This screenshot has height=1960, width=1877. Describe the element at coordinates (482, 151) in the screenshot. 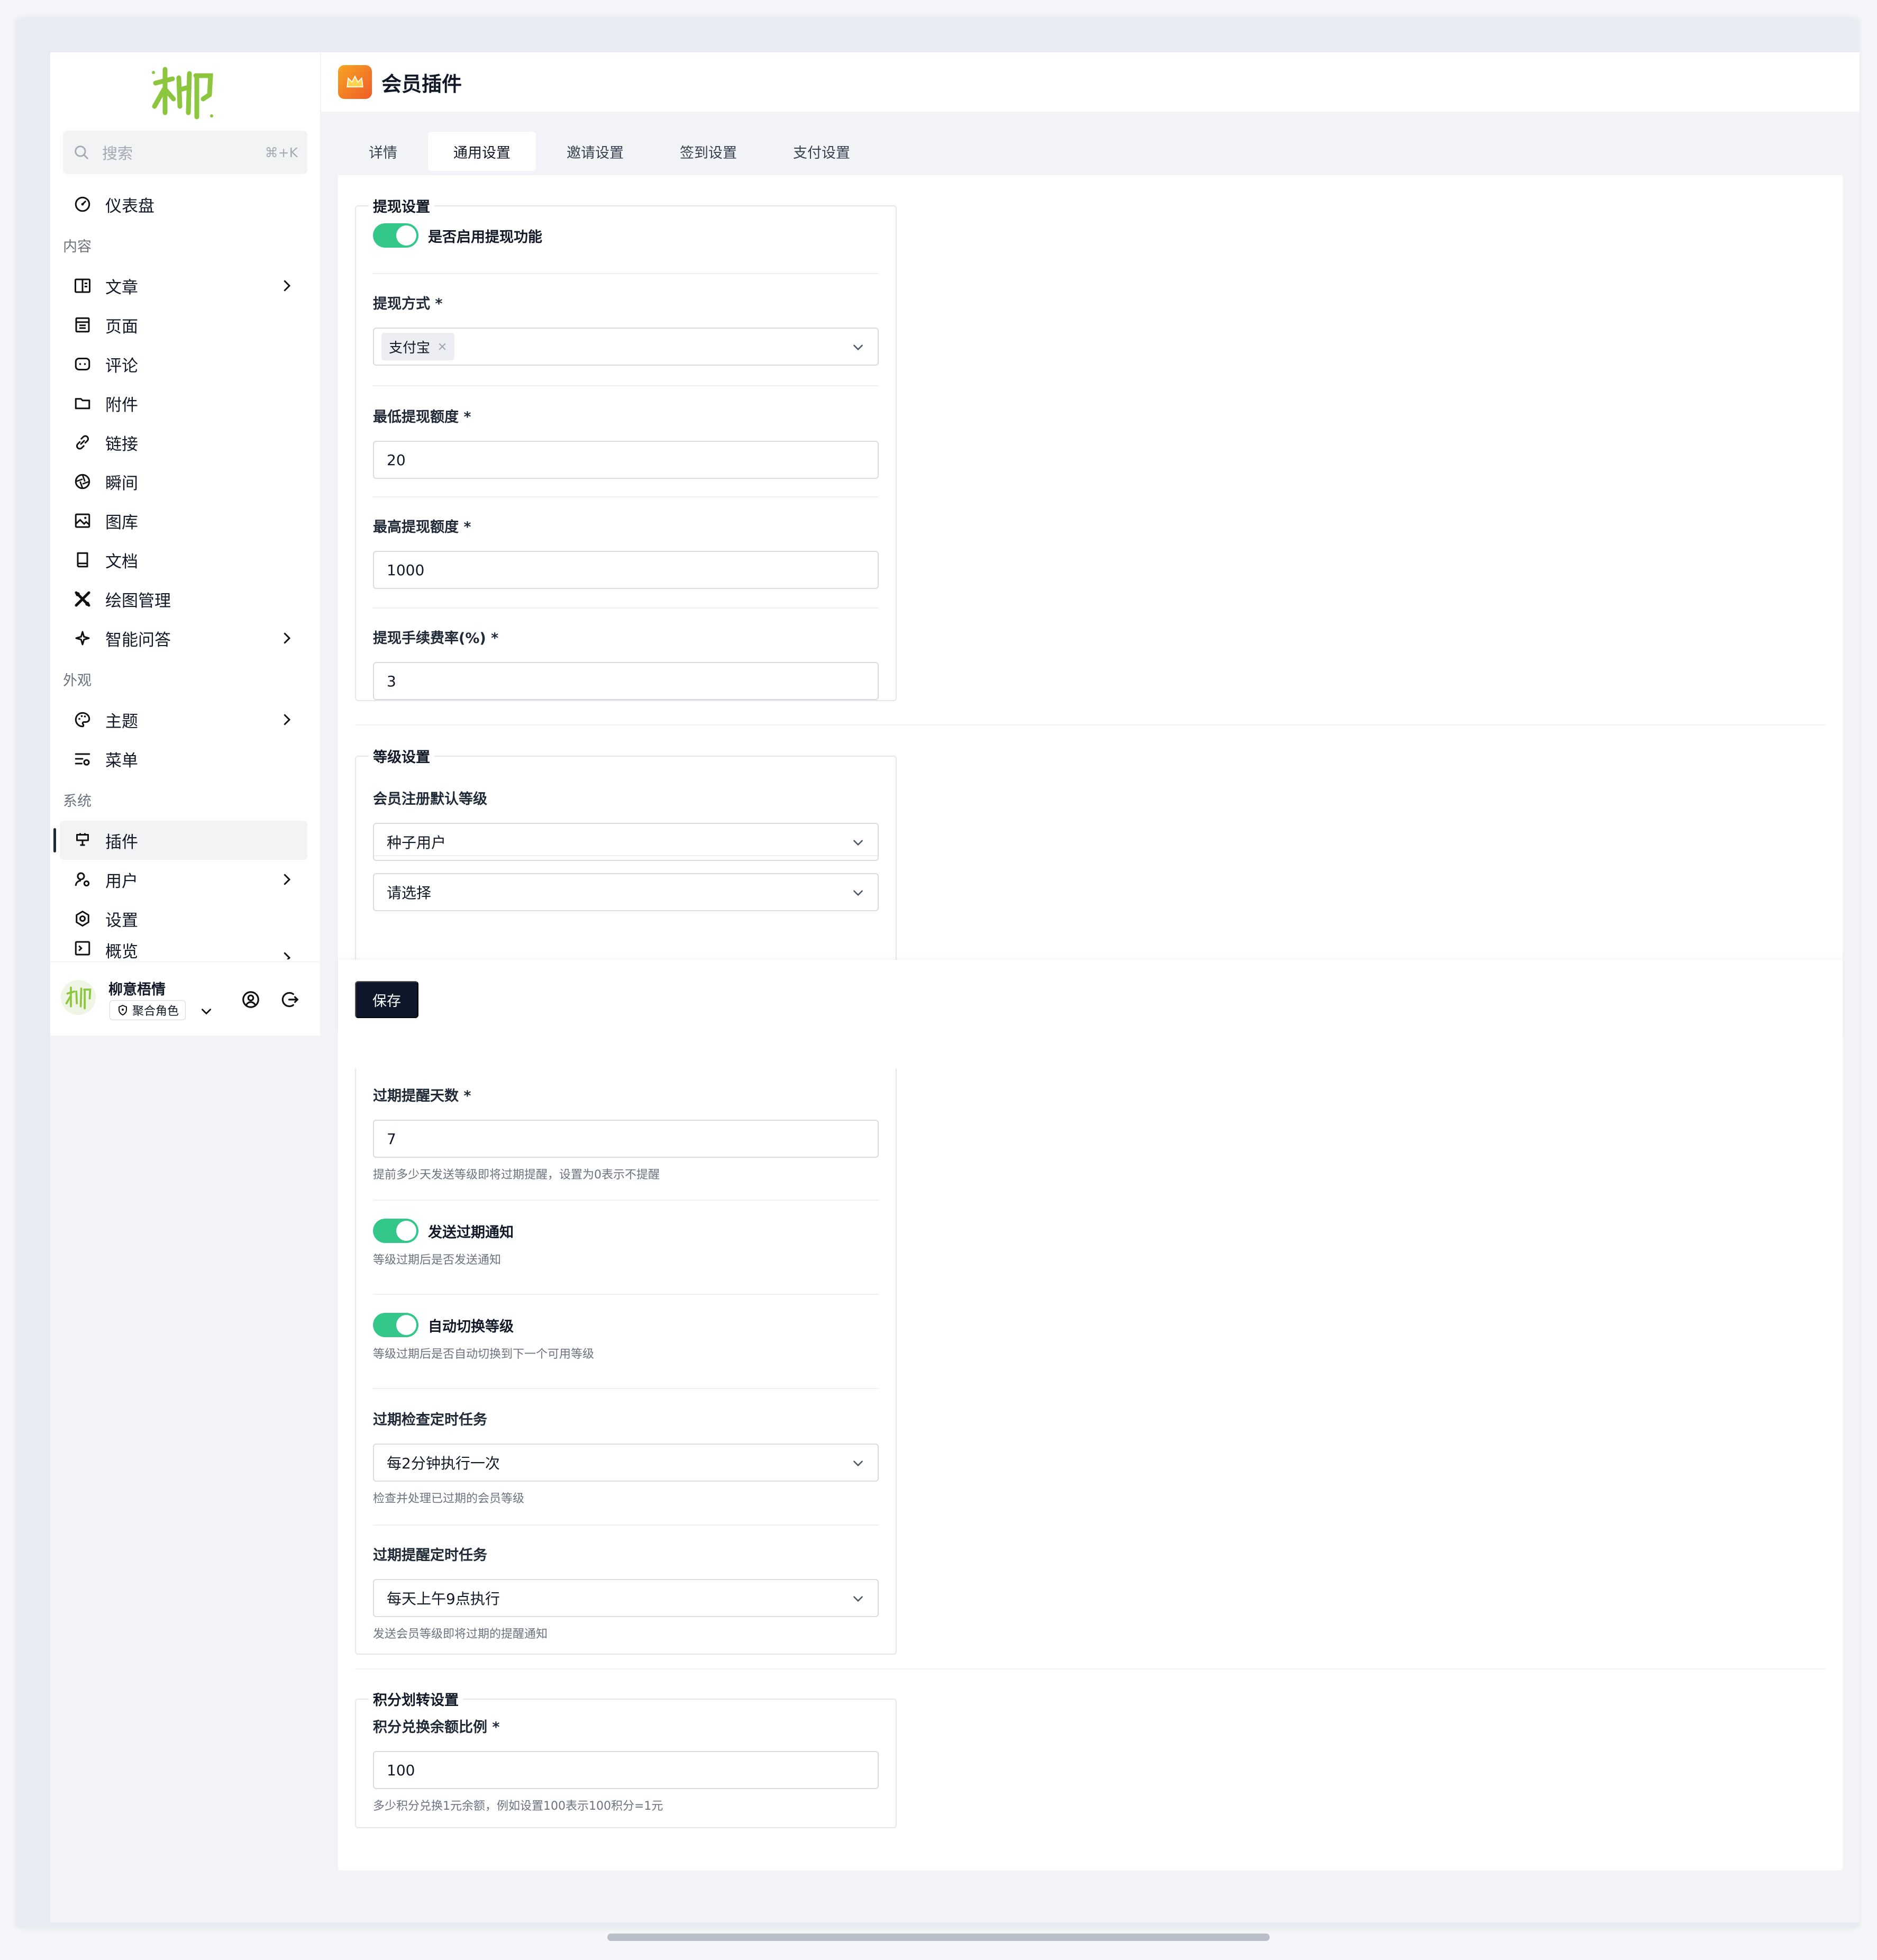

I see `tab-general-settings: 通用设置` at that location.